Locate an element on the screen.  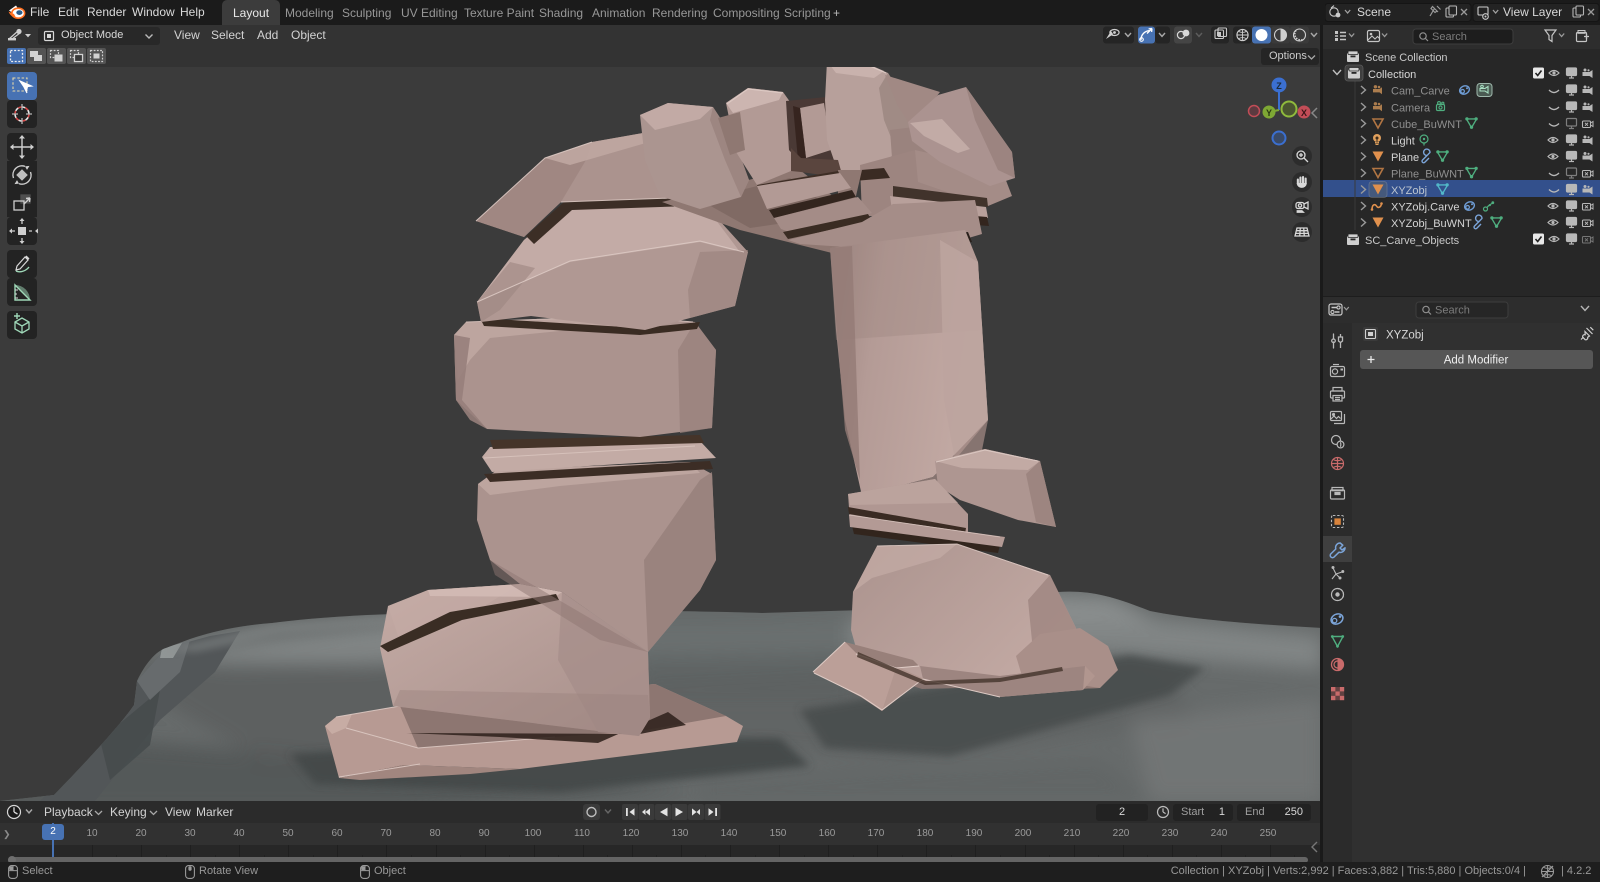
svg-text: X is located at coordinates (1304, 113).